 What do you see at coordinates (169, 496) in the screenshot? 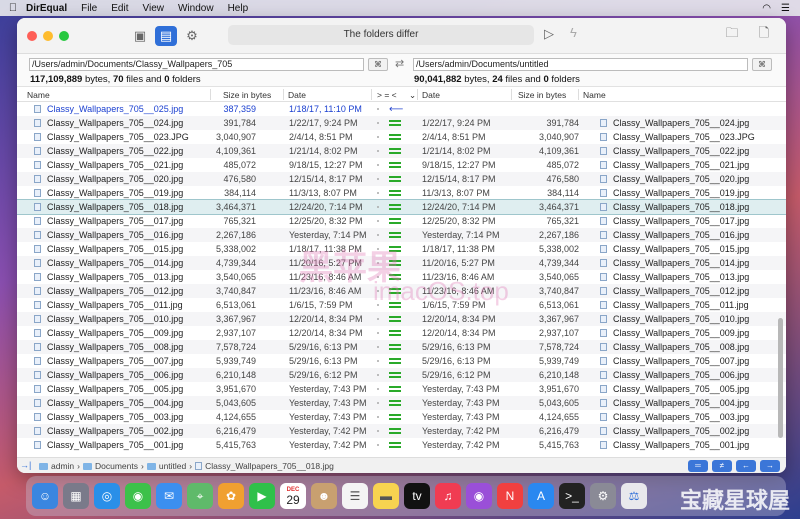
I see `mail-icon: ✉` at bounding box center [169, 496].